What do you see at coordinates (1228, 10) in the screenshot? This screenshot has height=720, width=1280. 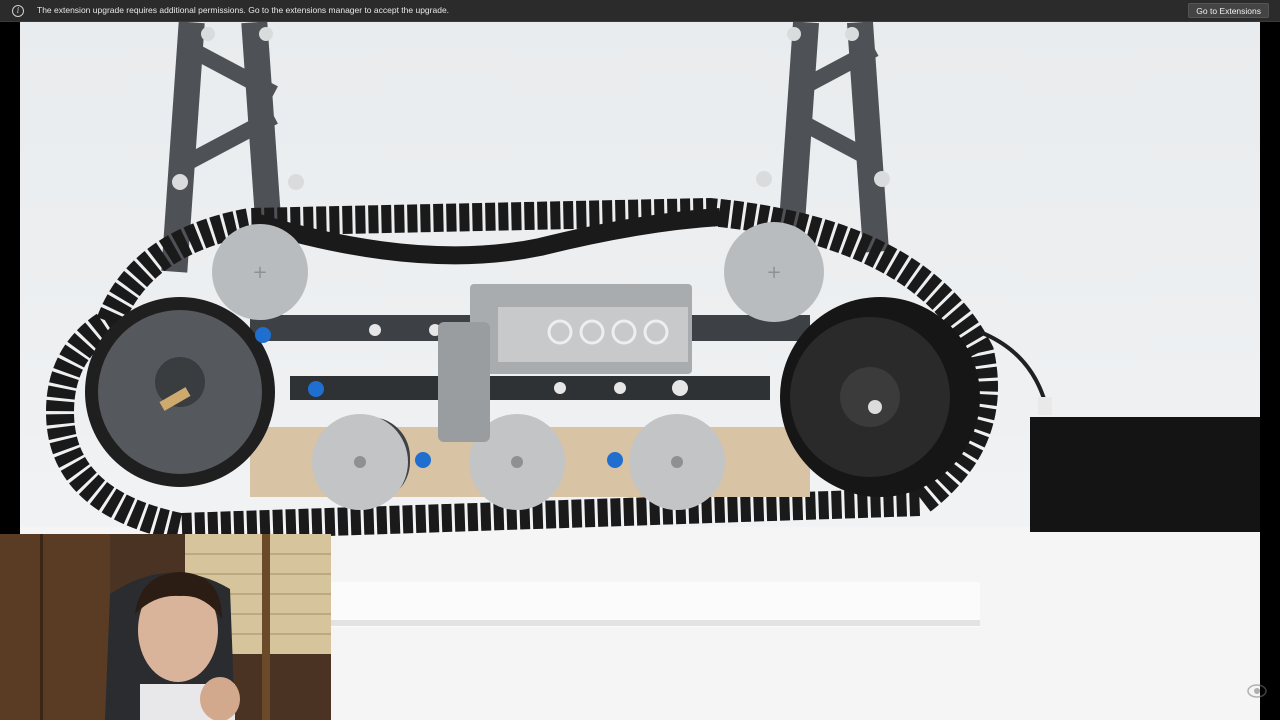 I see `go-to-extensions-button: Go to Extensions` at bounding box center [1228, 10].